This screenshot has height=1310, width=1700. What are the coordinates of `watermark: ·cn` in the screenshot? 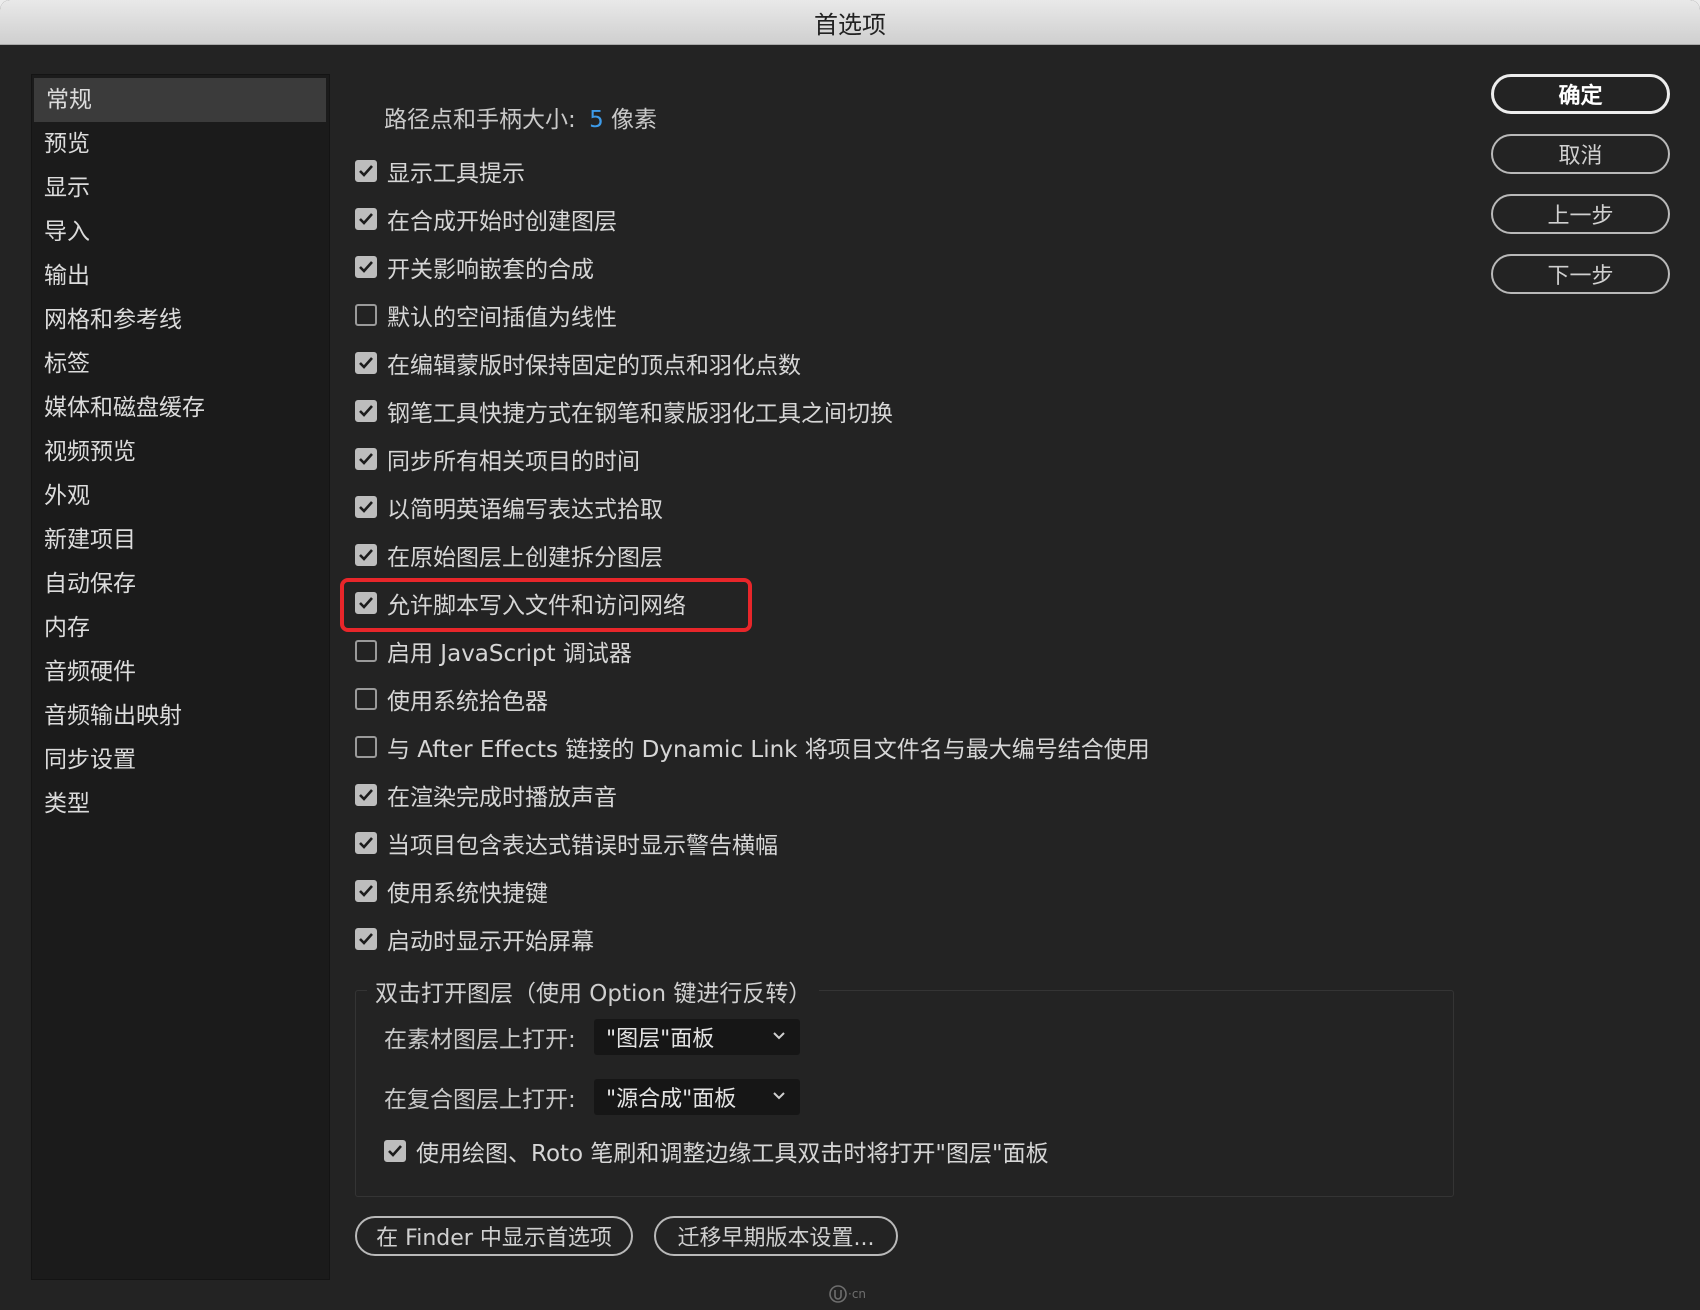 It's located at (847, 1294).